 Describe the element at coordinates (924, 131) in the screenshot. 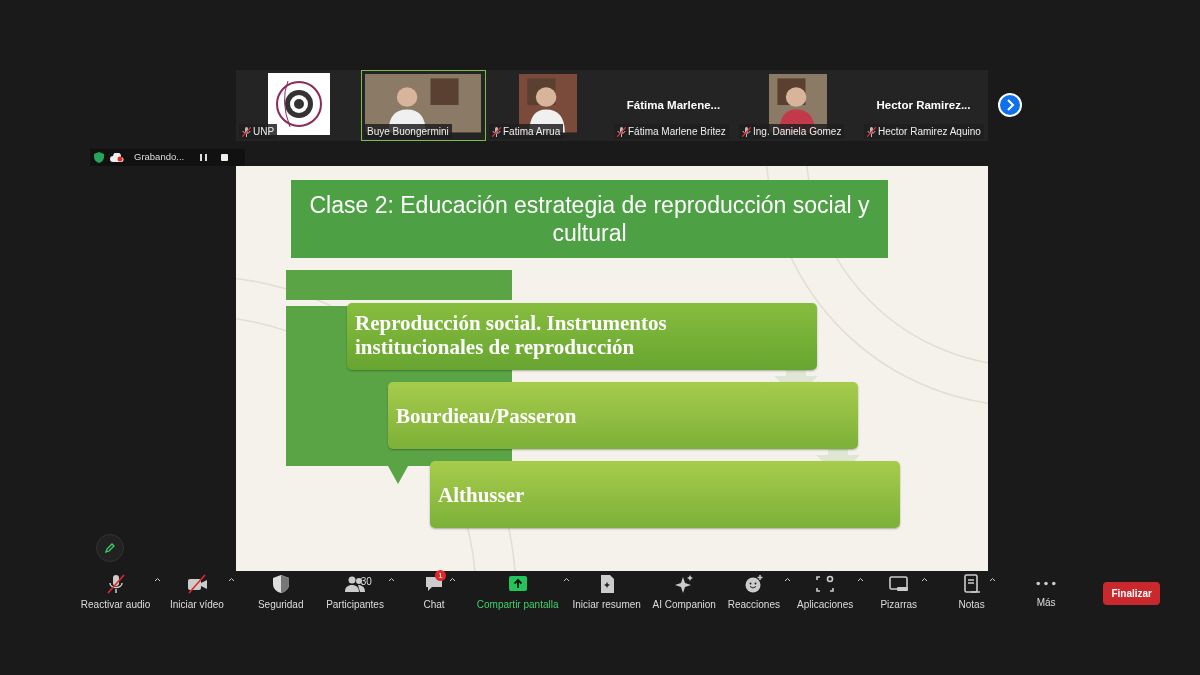

I see `name-label: Hector Ramirez Aquino` at that location.